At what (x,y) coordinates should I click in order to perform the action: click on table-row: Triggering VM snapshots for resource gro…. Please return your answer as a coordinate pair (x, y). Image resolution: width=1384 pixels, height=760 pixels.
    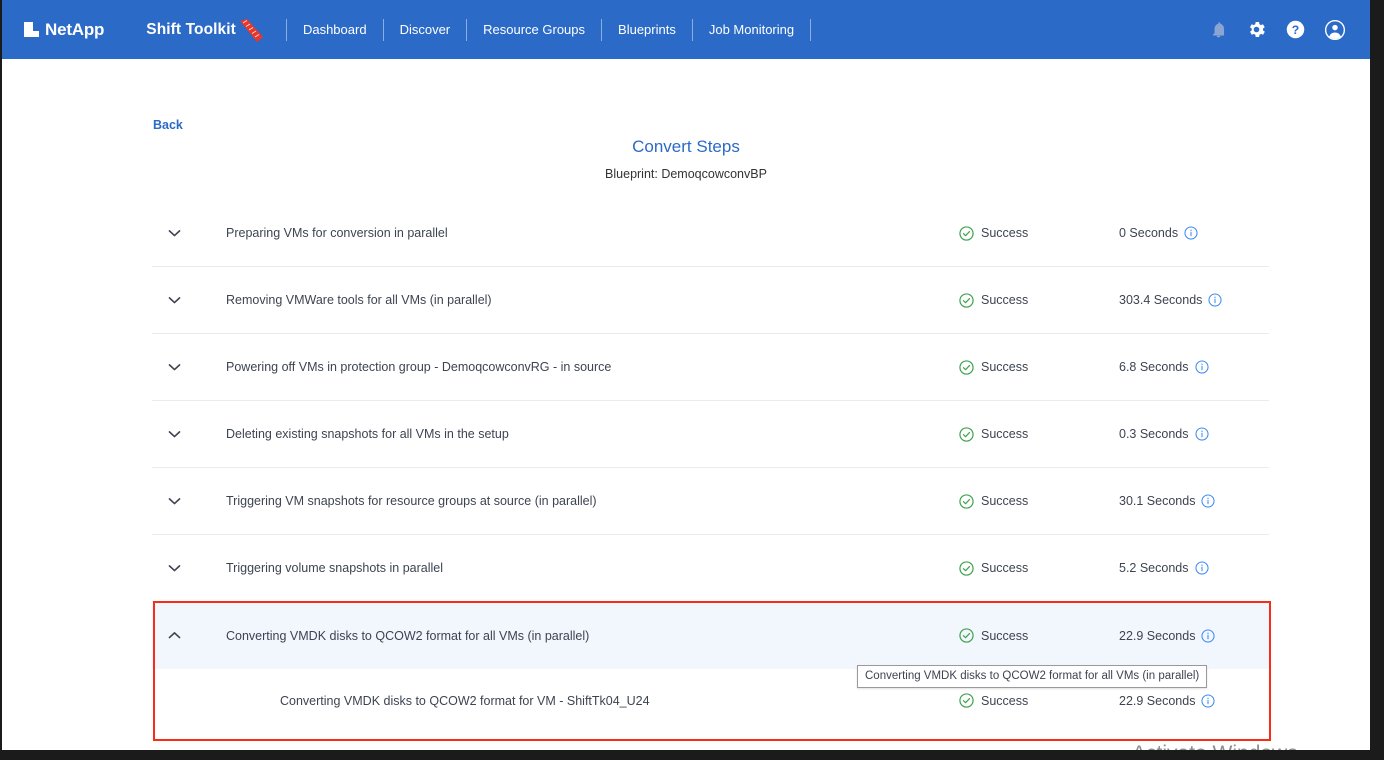
    Looking at the image, I should click on (710, 501).